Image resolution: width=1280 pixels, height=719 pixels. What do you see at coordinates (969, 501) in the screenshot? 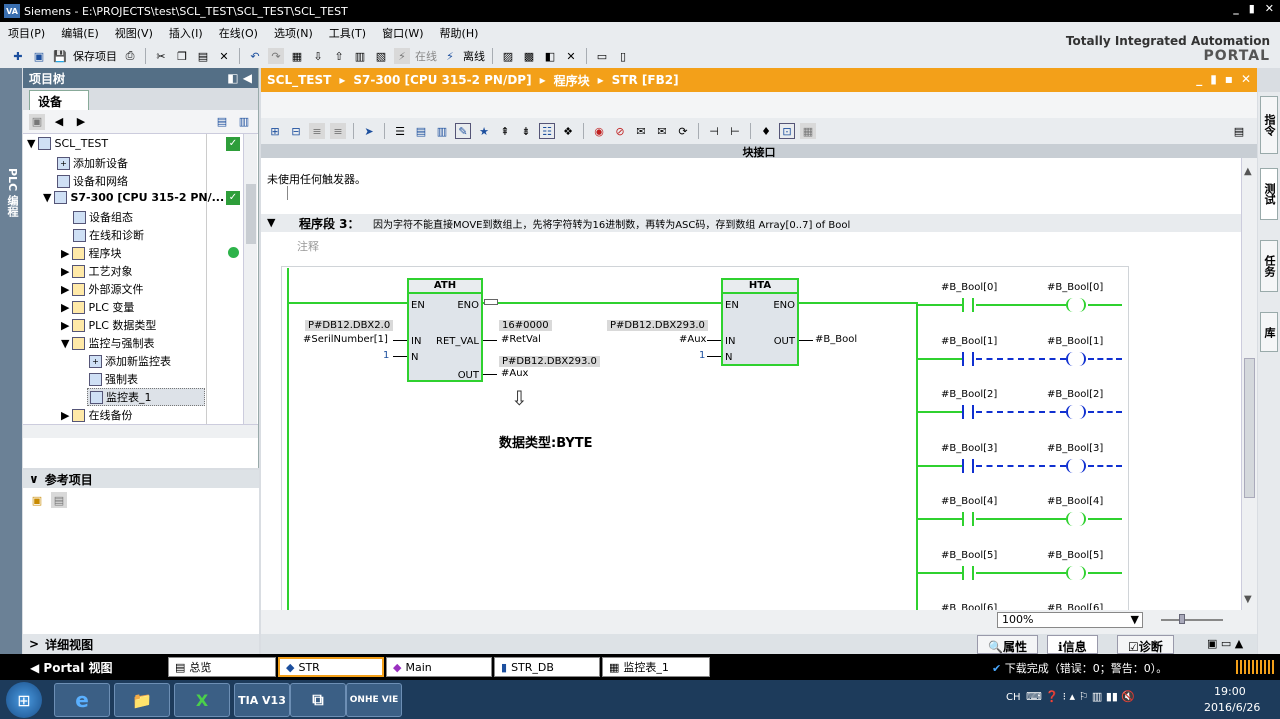
I see `contact-operand: #B_Bool[4]` at bounding box center [969, 501].